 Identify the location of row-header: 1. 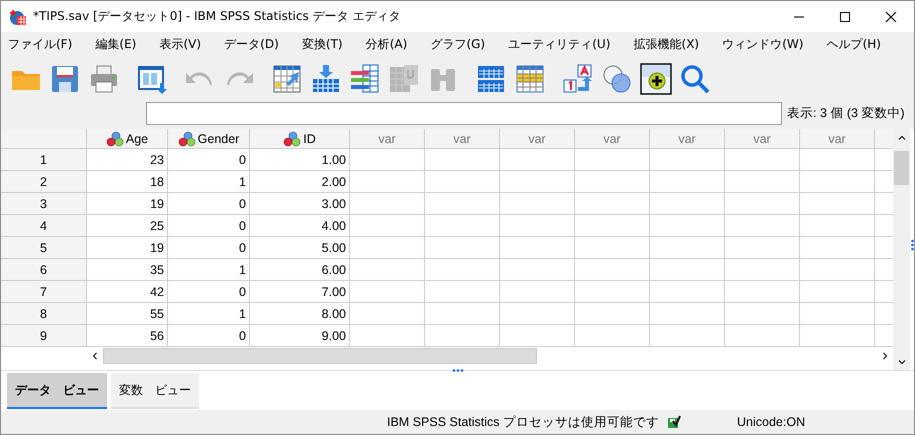
(43, 159).